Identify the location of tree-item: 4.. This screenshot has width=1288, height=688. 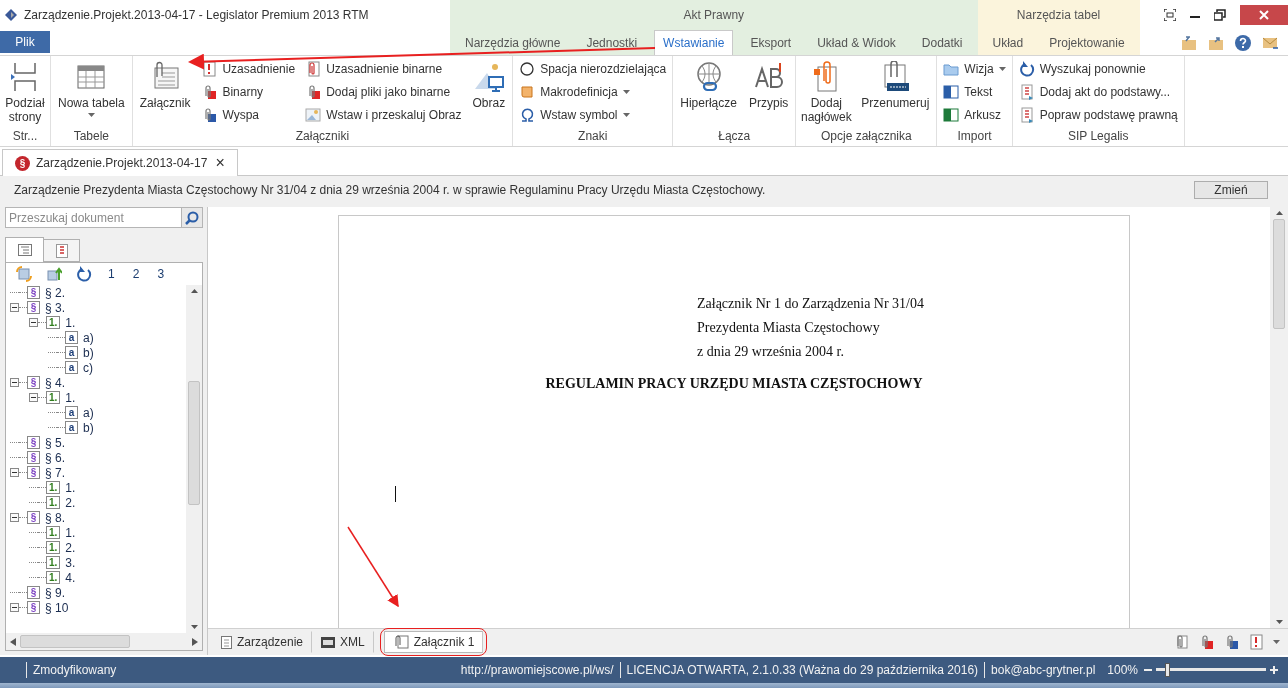
(70, 577).